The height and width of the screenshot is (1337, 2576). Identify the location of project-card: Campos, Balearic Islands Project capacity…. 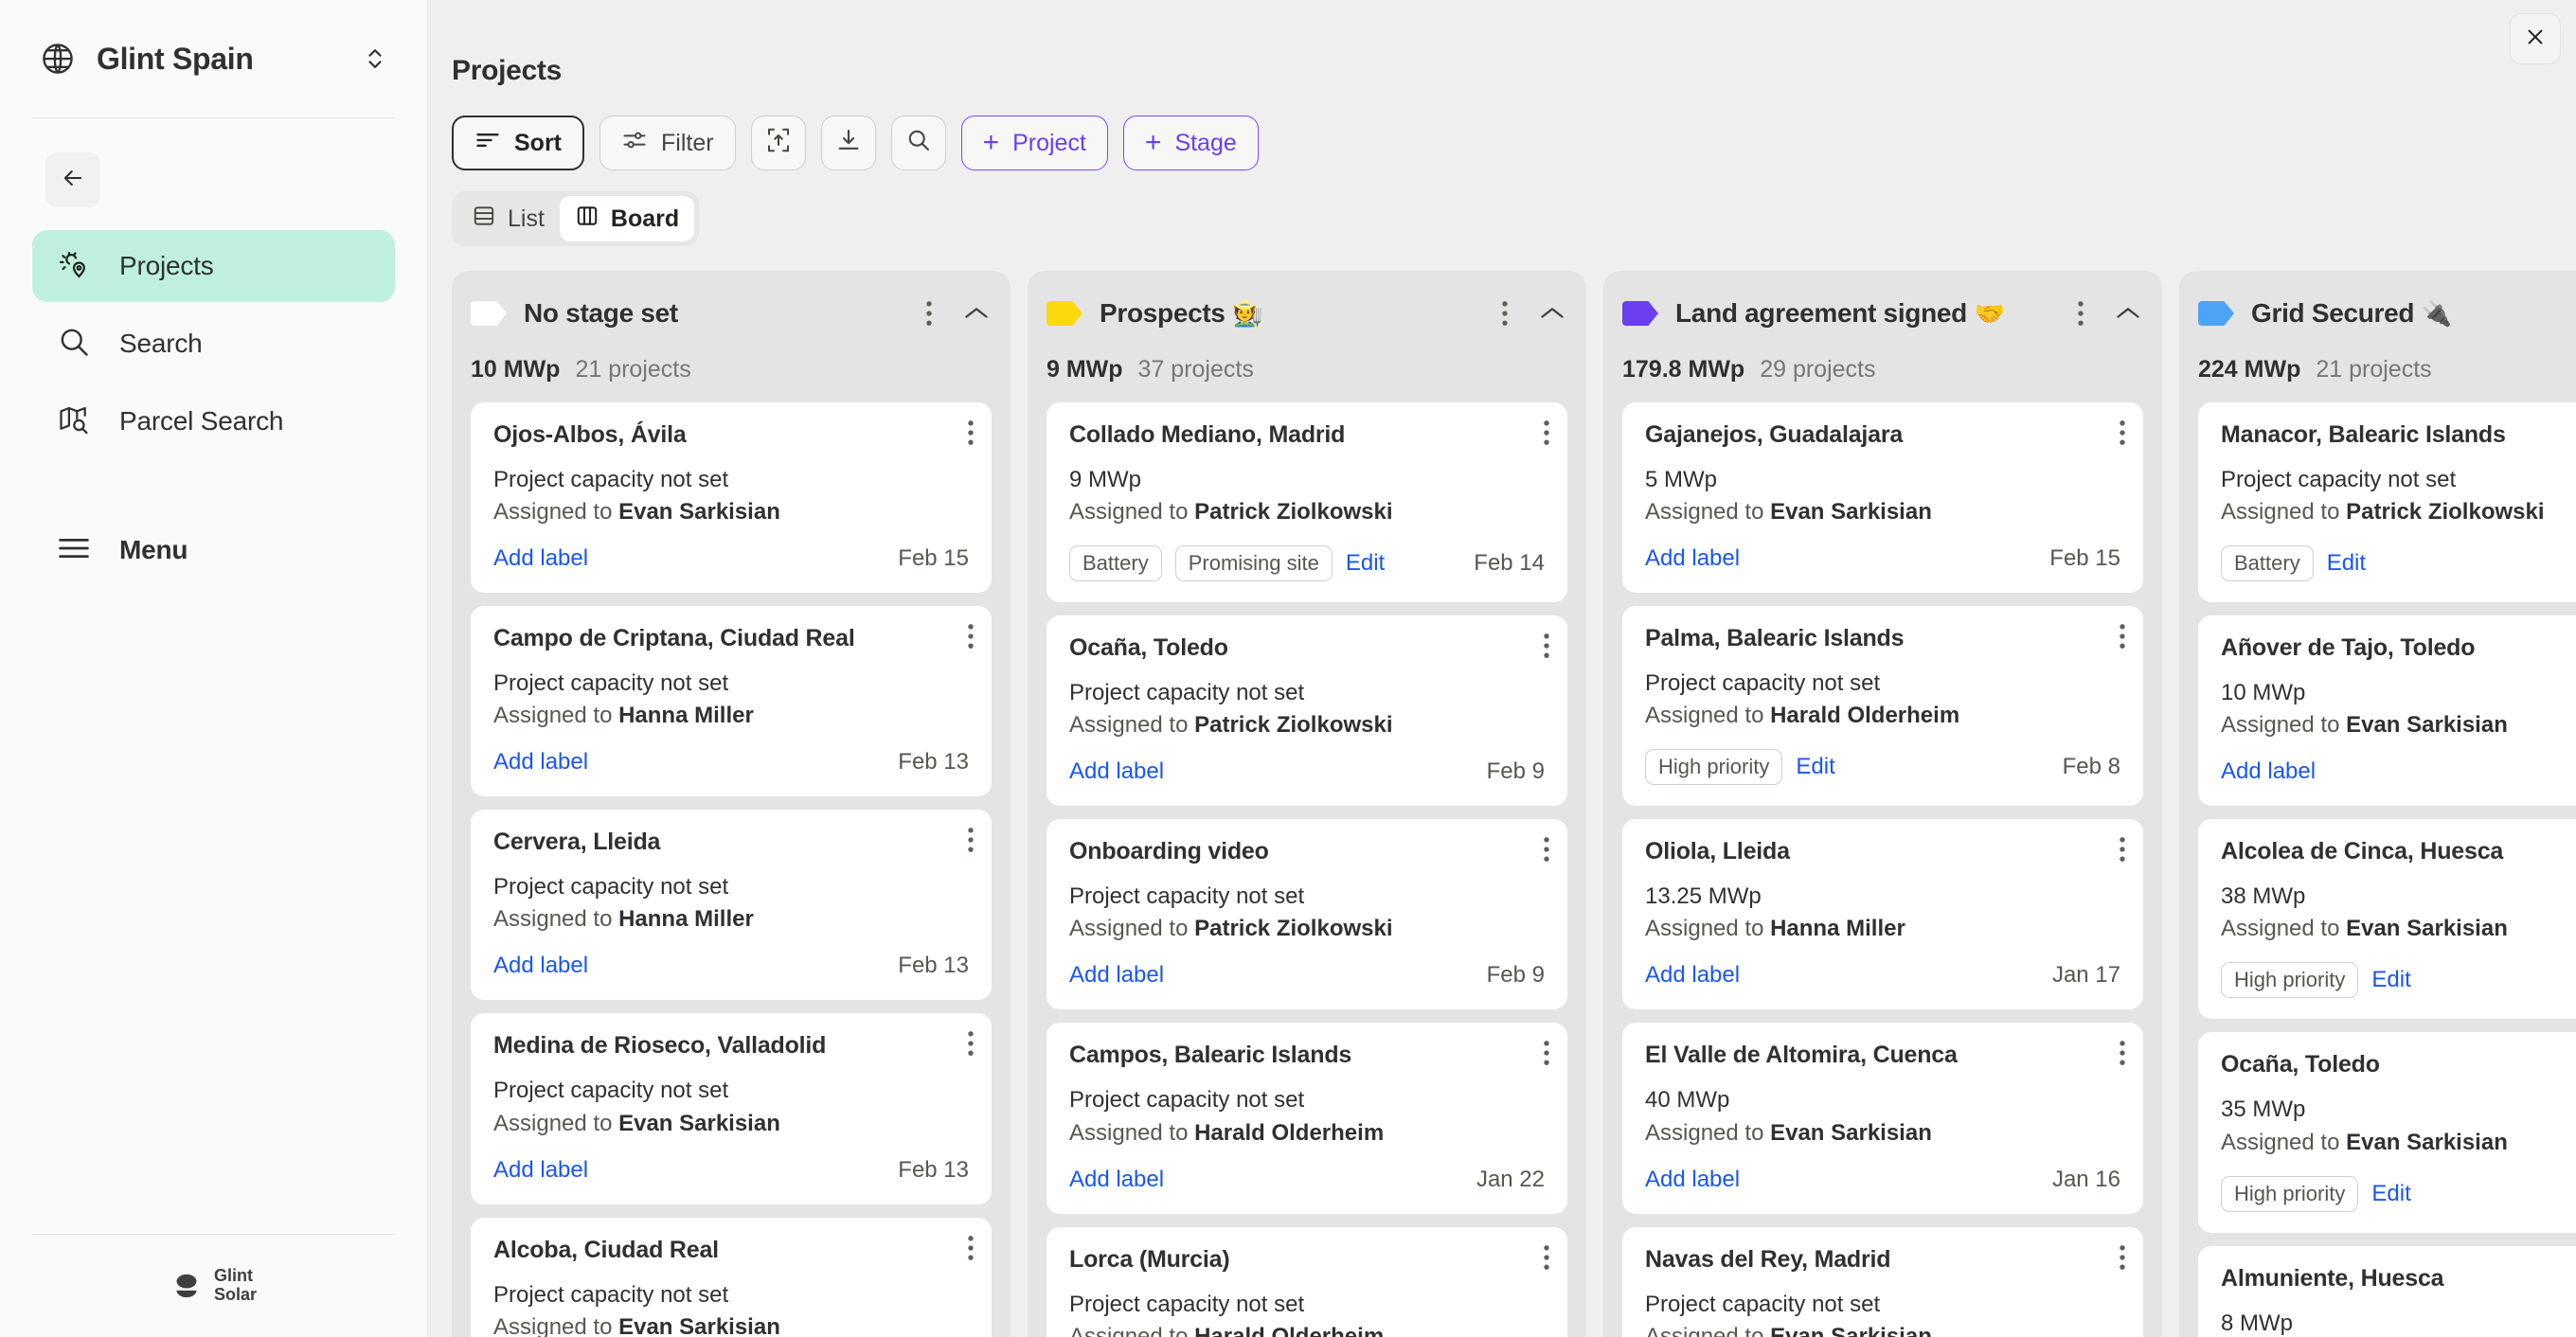
(1306, 1118).